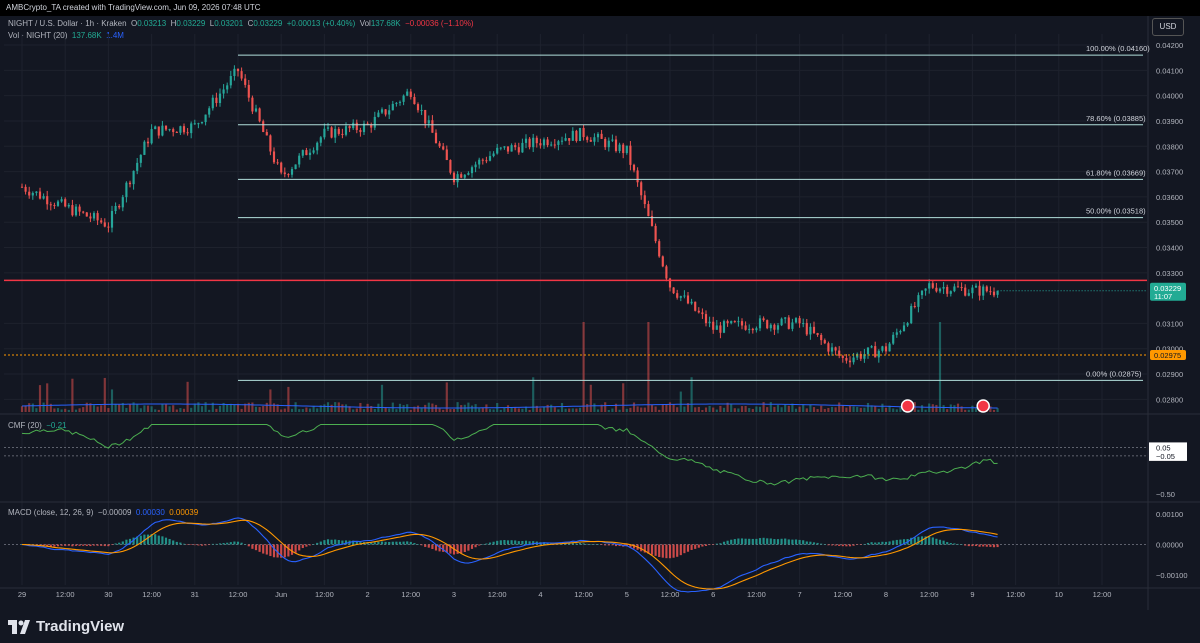 The height and width of the screenshot is (643, 1200). What do you see at coordinates (983, 406) in the screenshot?
I see `event-flag-icon` at bounding box center [983, 406].